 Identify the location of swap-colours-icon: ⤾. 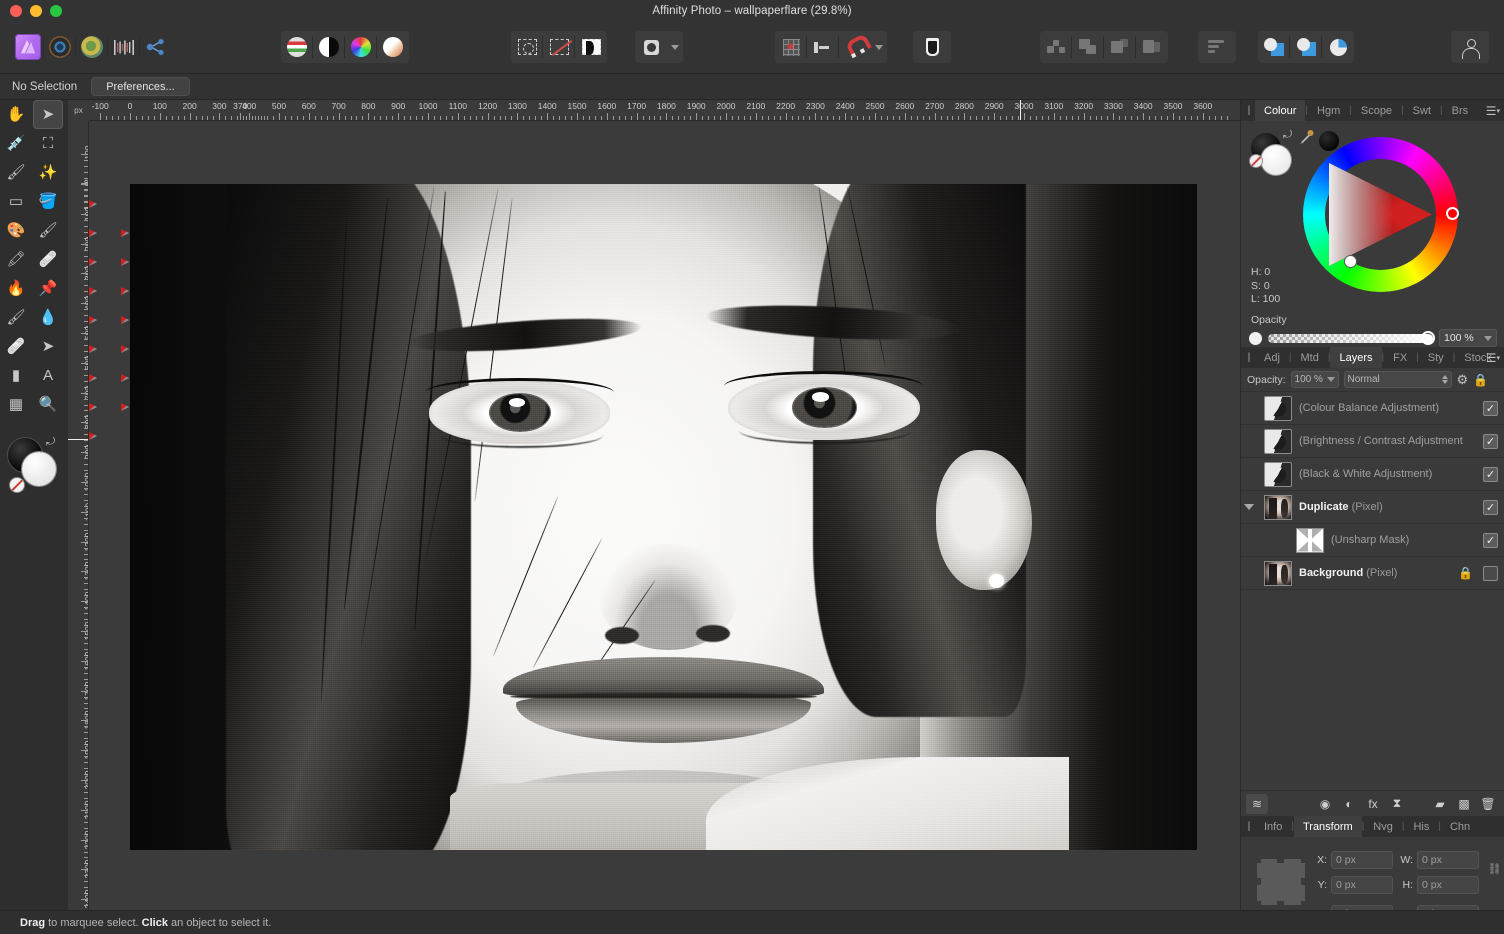
(53, 442).